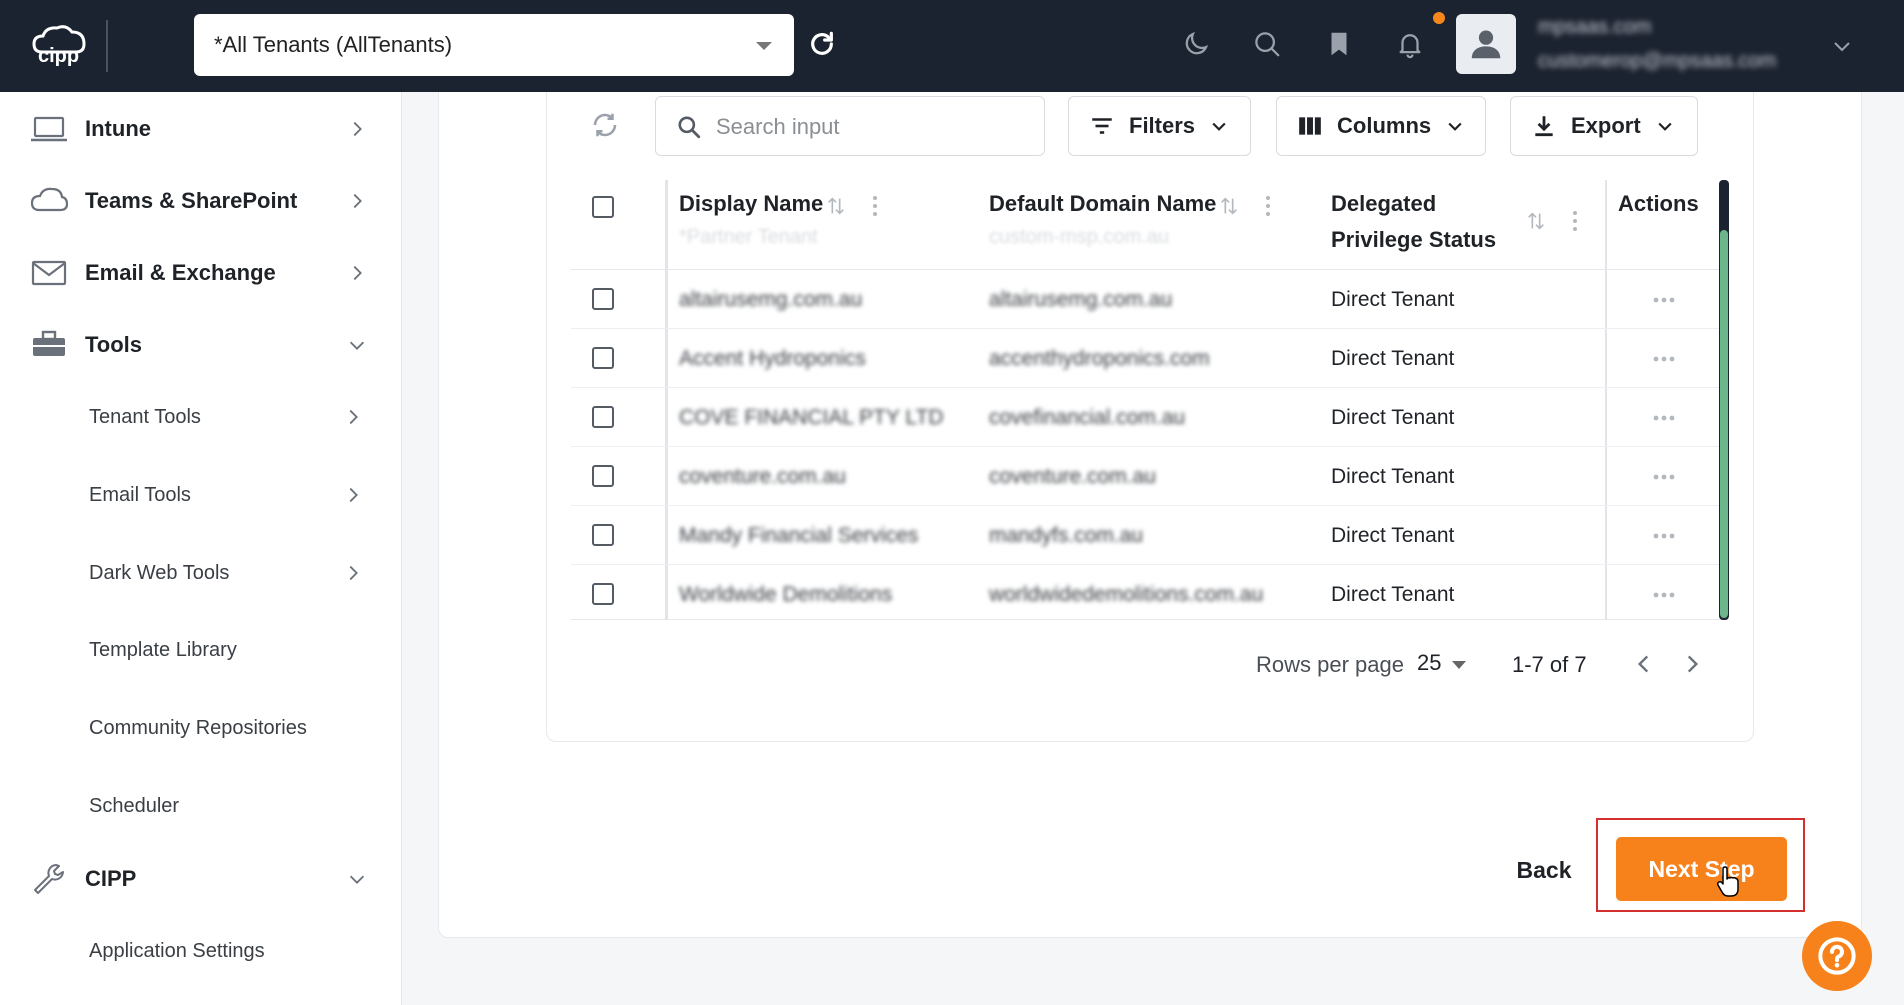  What do you see at coordinates (1102, 204) in the screenshot?
I see `column-header-default-domain: Default Domain Name` at bounding box center [1102, 204].